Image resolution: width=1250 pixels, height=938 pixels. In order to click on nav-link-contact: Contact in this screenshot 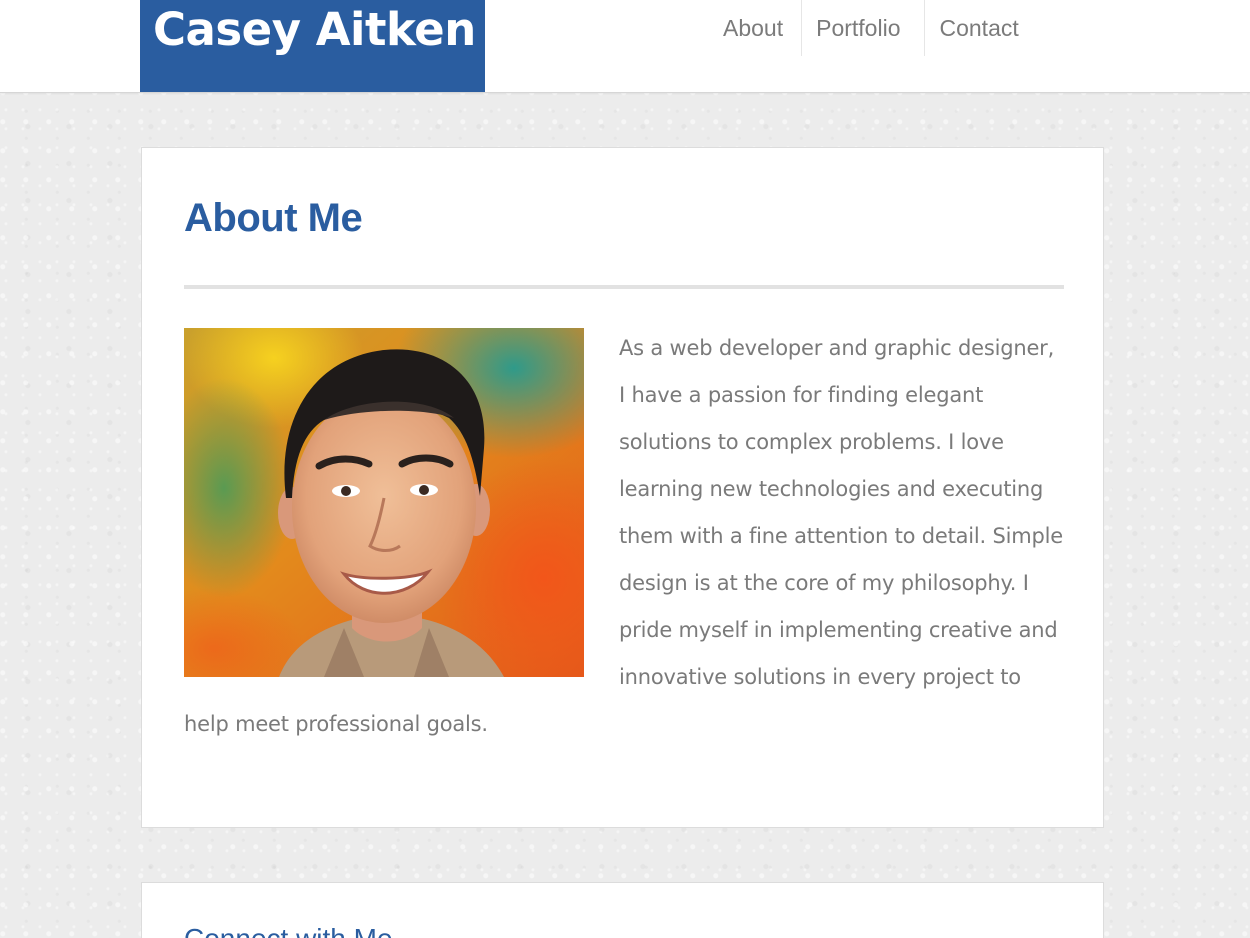, I will do `click(971, 28)`.